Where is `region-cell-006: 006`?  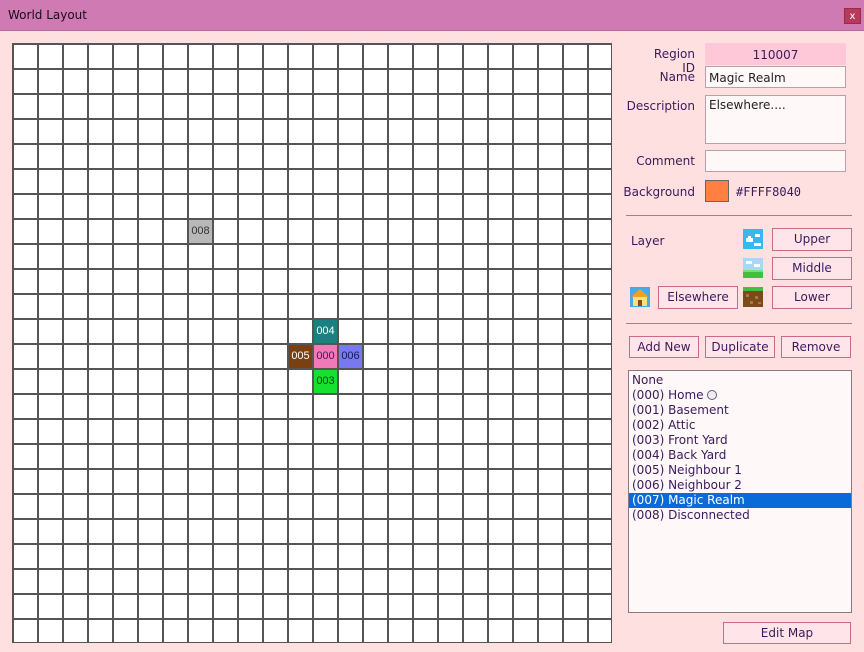 region-cell-006: 006 is located at coordinates (350, 356).